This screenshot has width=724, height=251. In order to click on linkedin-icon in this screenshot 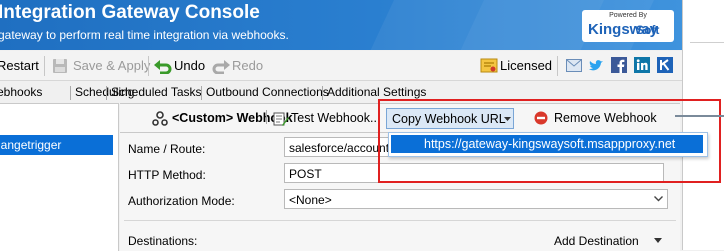, I will do `click(642, 65)`.